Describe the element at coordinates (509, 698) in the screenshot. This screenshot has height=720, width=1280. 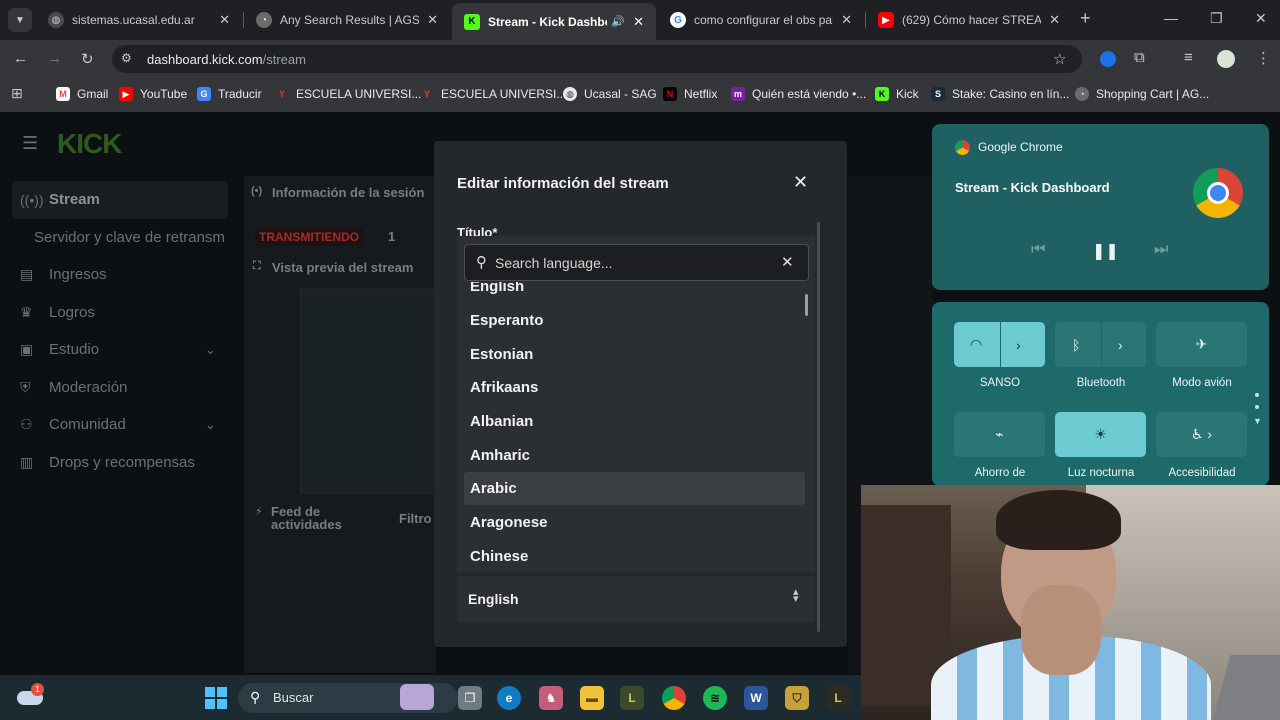
I see `edge-icon: e` at that location.